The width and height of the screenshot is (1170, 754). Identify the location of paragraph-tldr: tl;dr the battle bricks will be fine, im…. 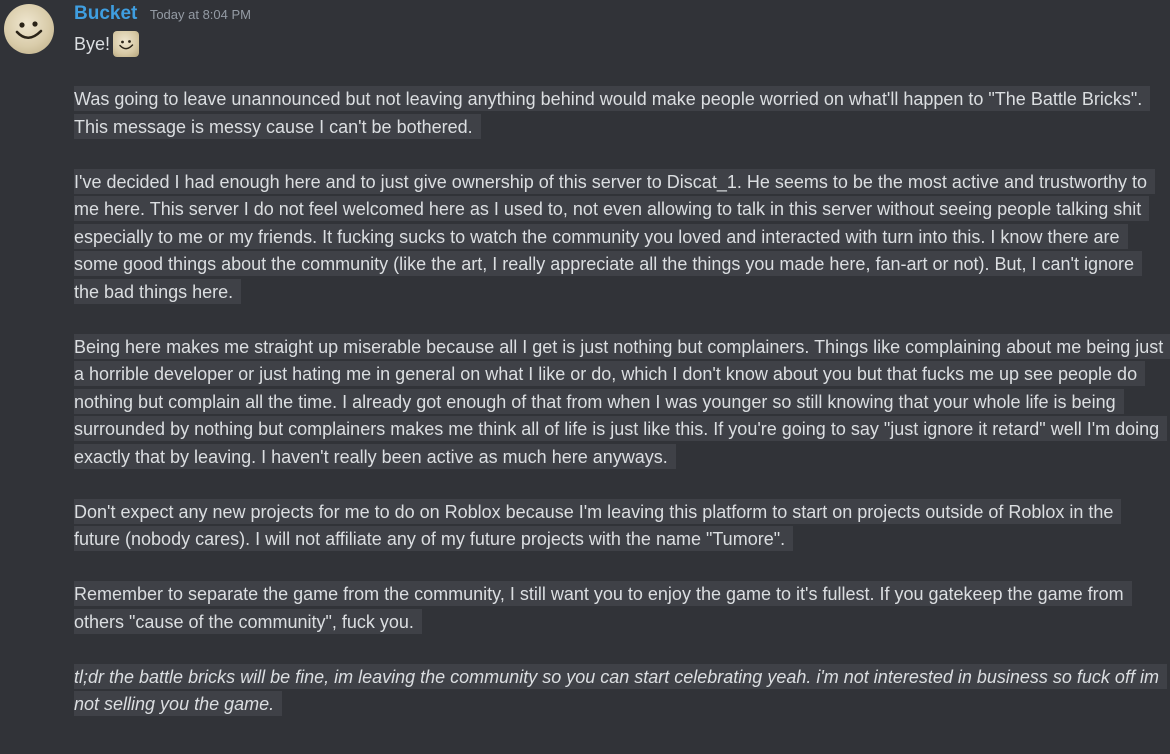
(620, 691).